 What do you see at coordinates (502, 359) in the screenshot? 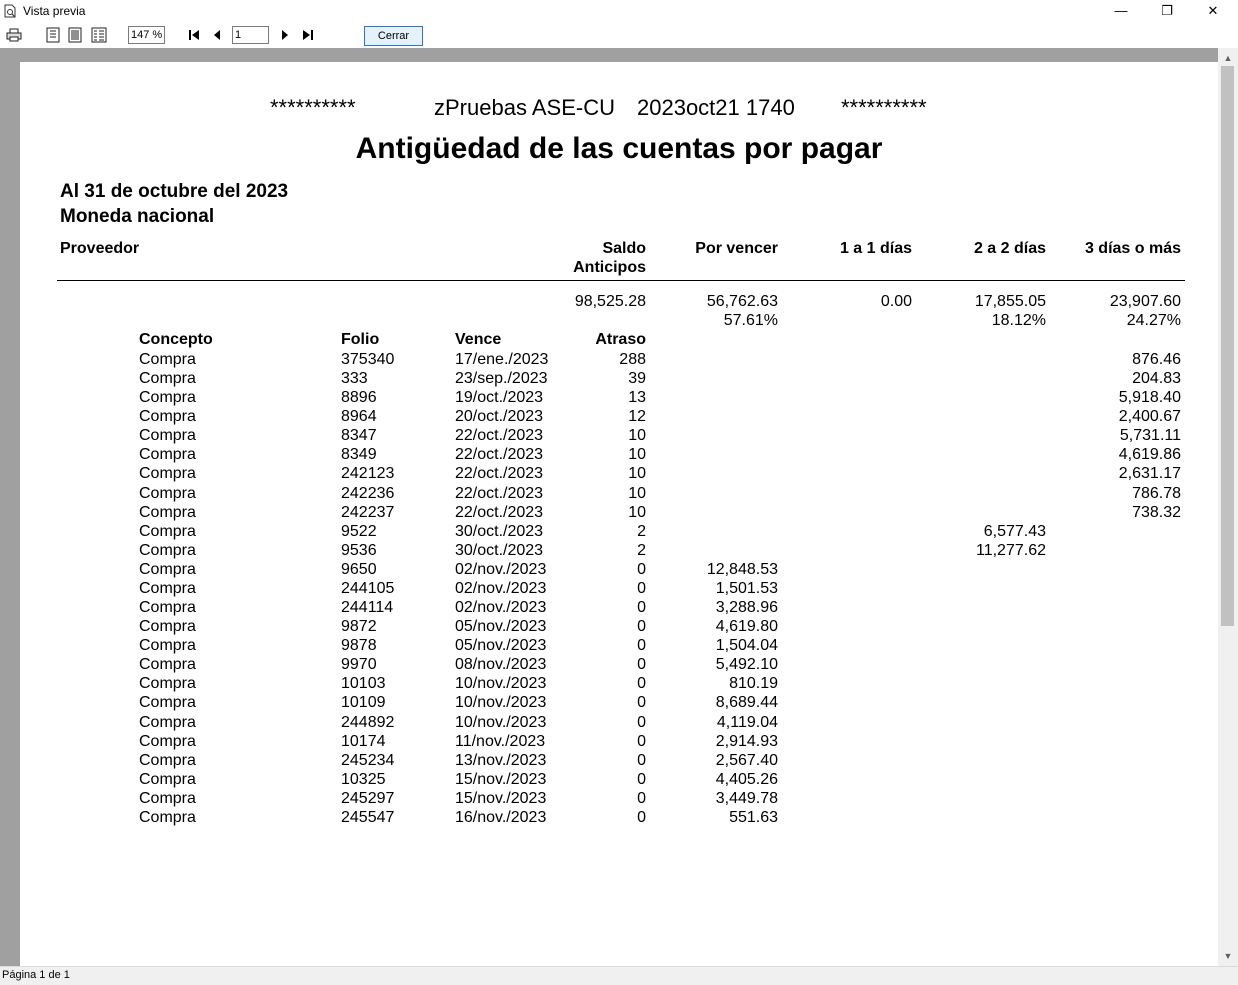
I see `row-vence: 17/ene./2023` at bounding box center [502, 359].